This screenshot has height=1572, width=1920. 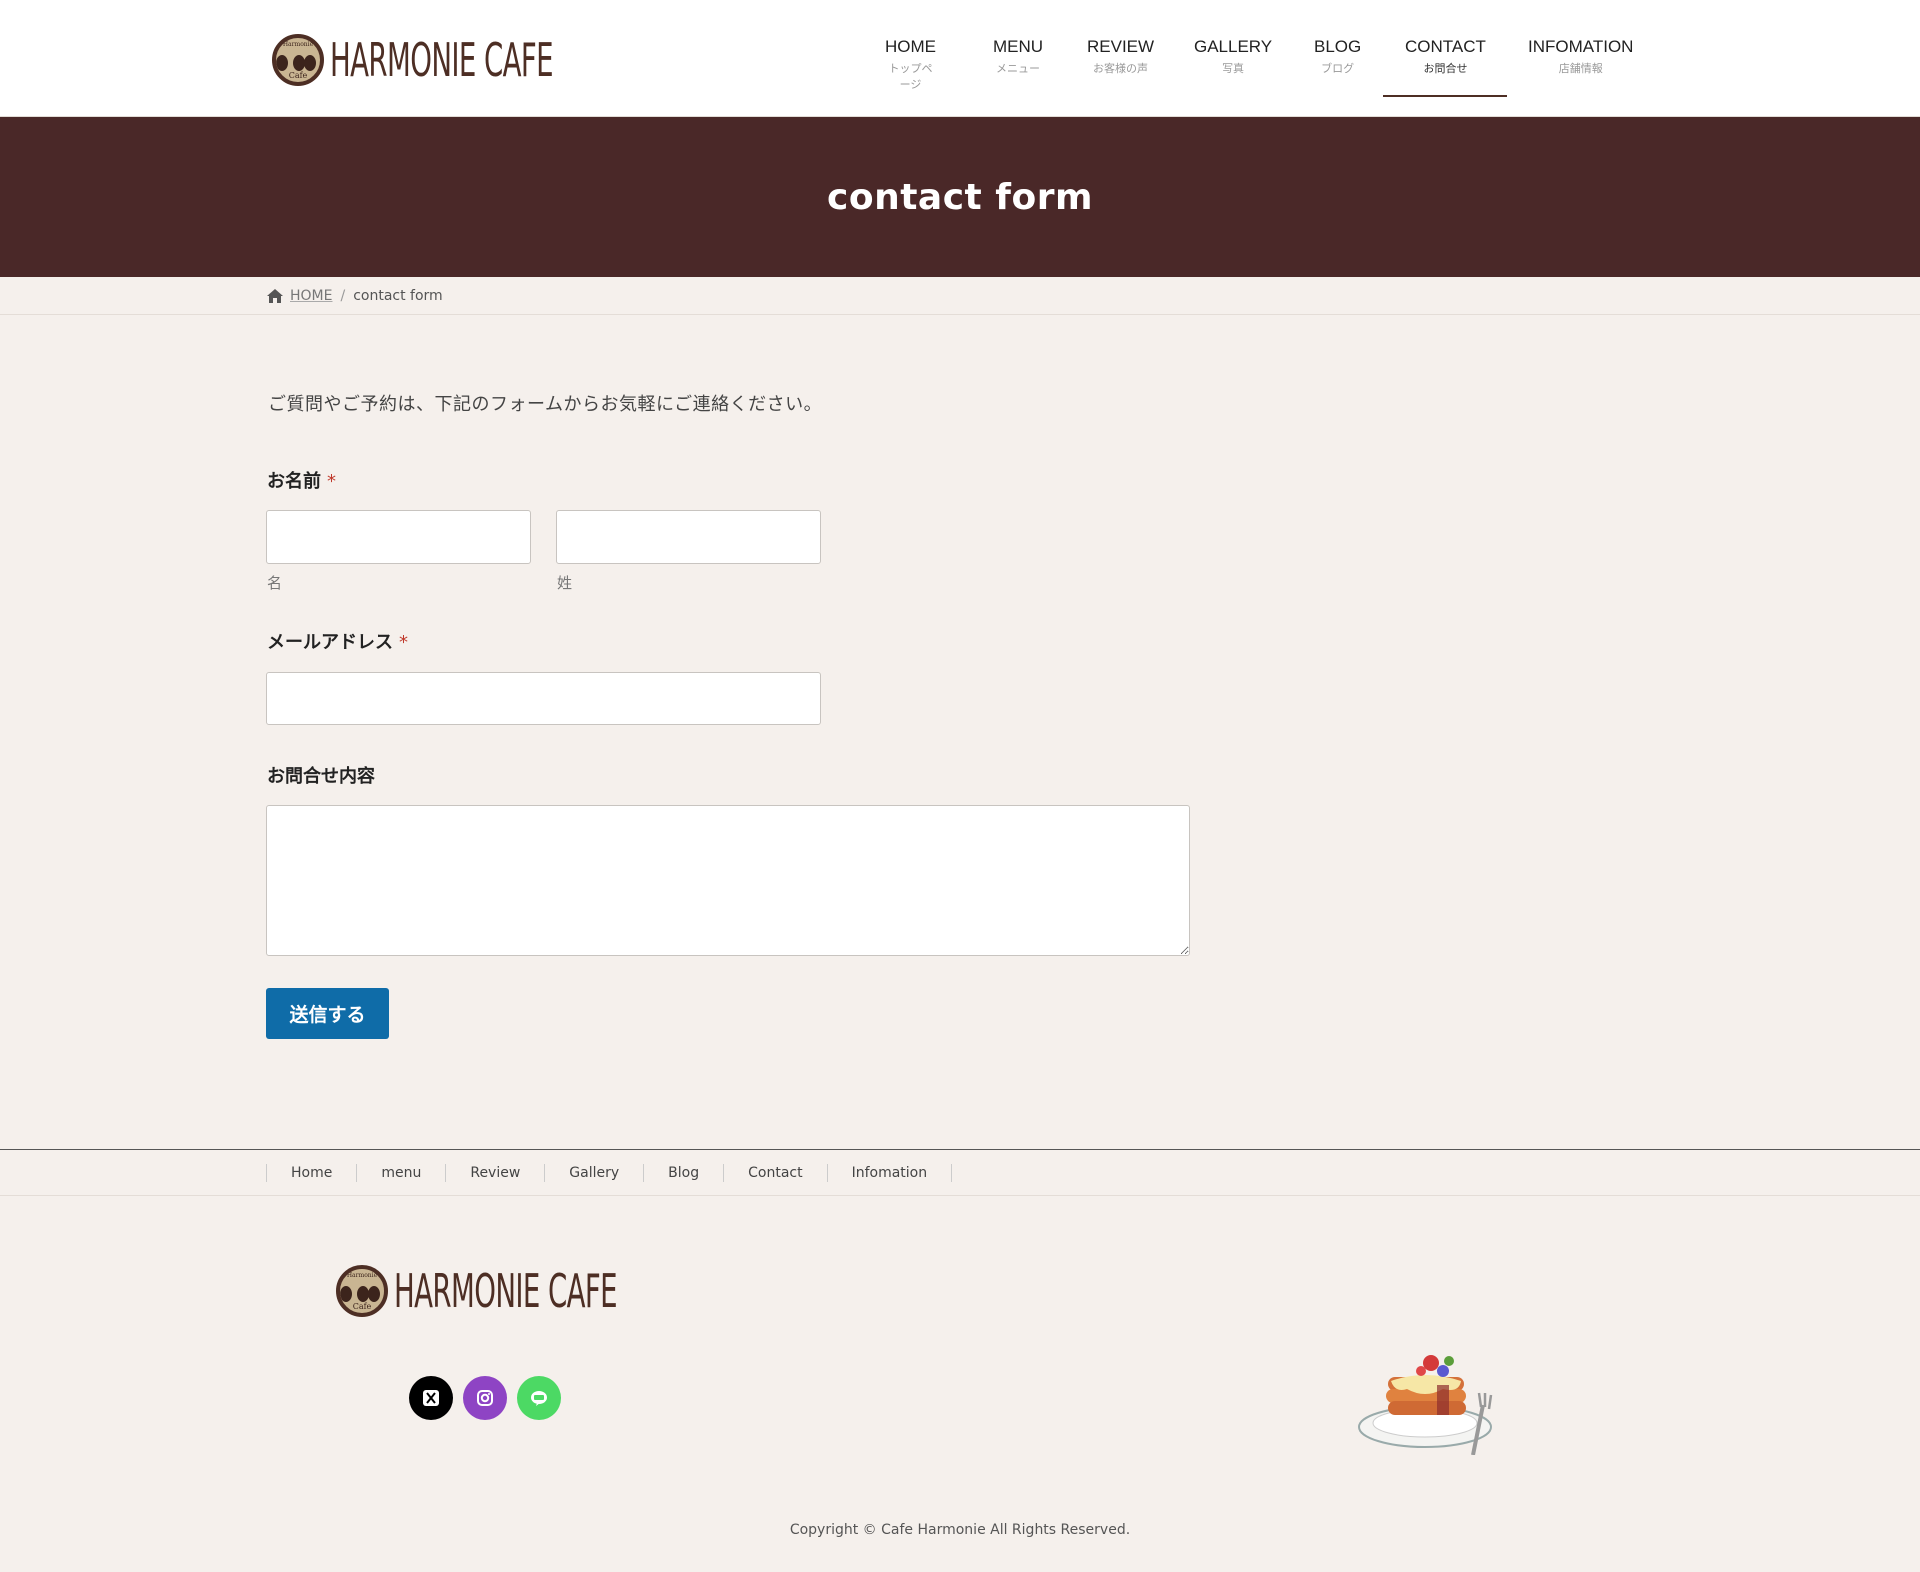 What do you see at coordinates (1581, 46) in the screenshot?
I see `nav-label: INFOMATION` at bounding box center [1581, 46].